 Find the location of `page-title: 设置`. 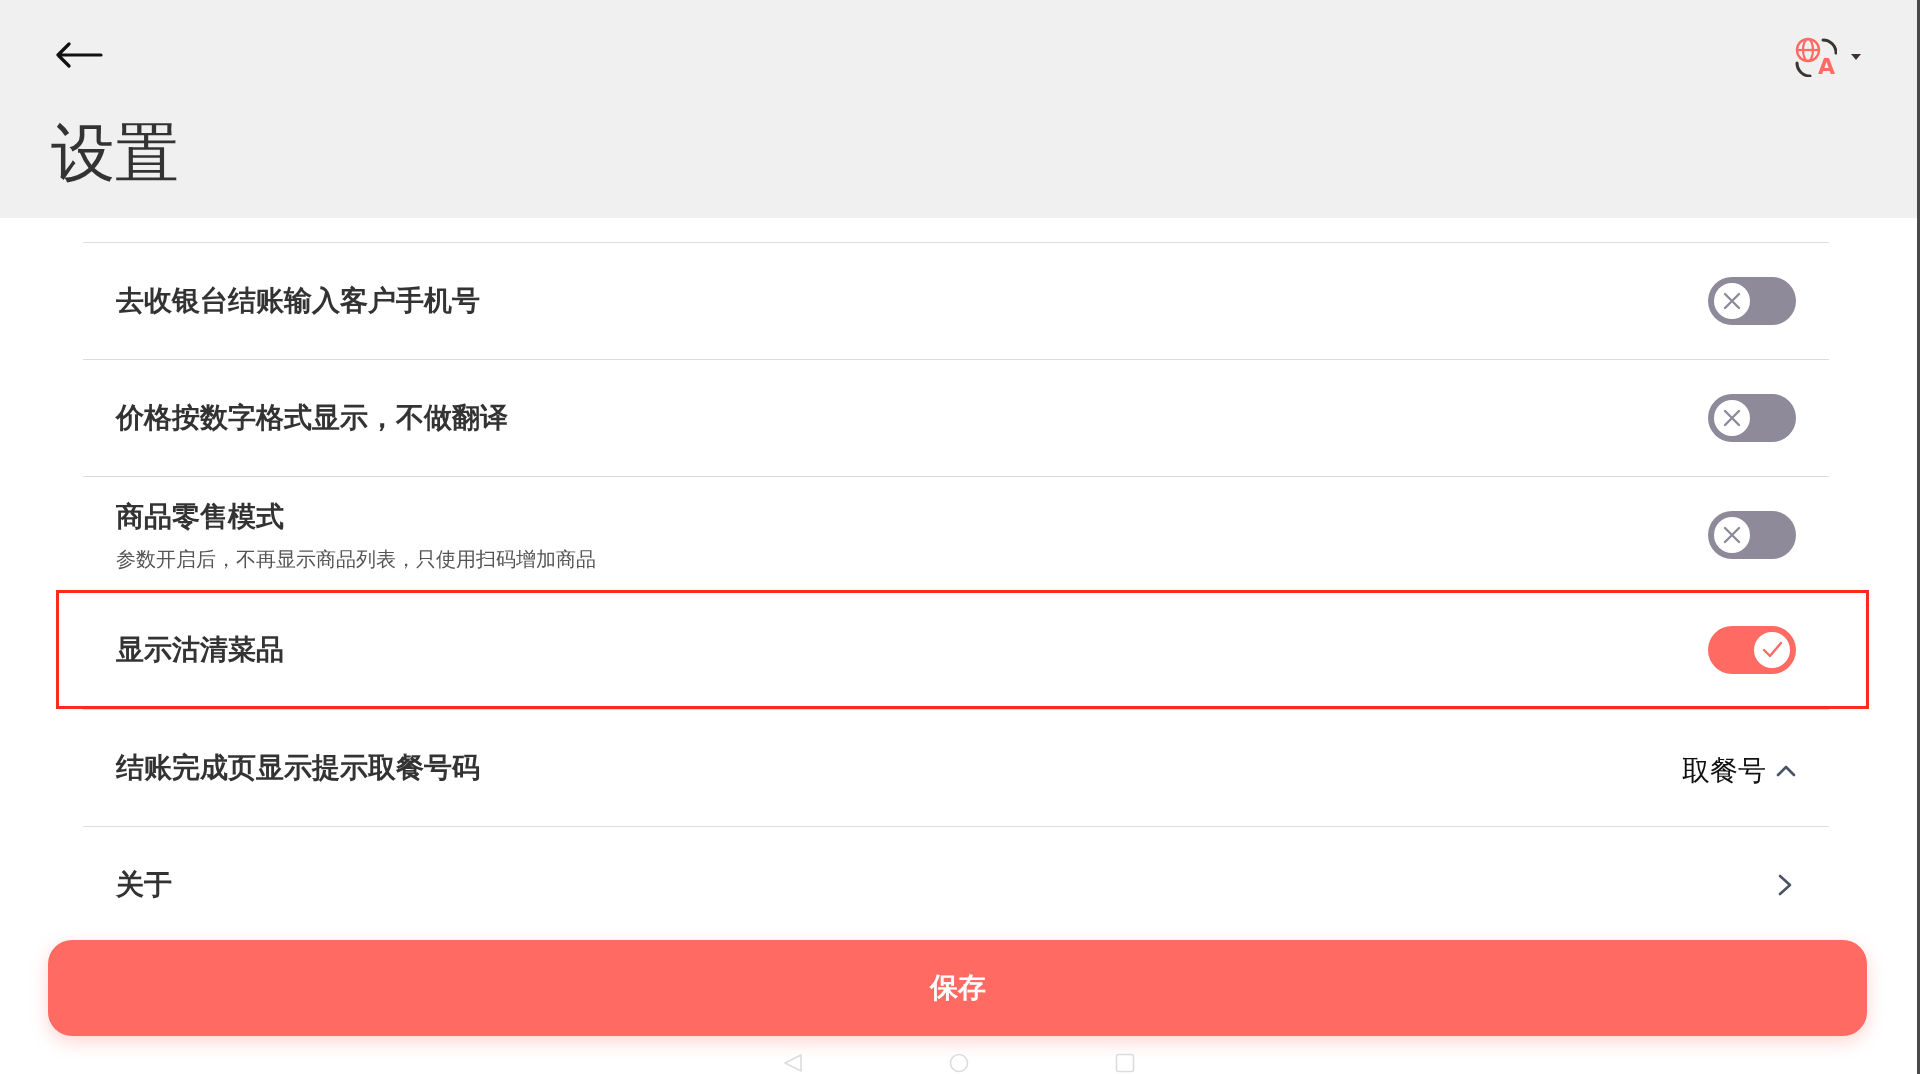

page-title: 设置 is located at coordinates (115, 153).